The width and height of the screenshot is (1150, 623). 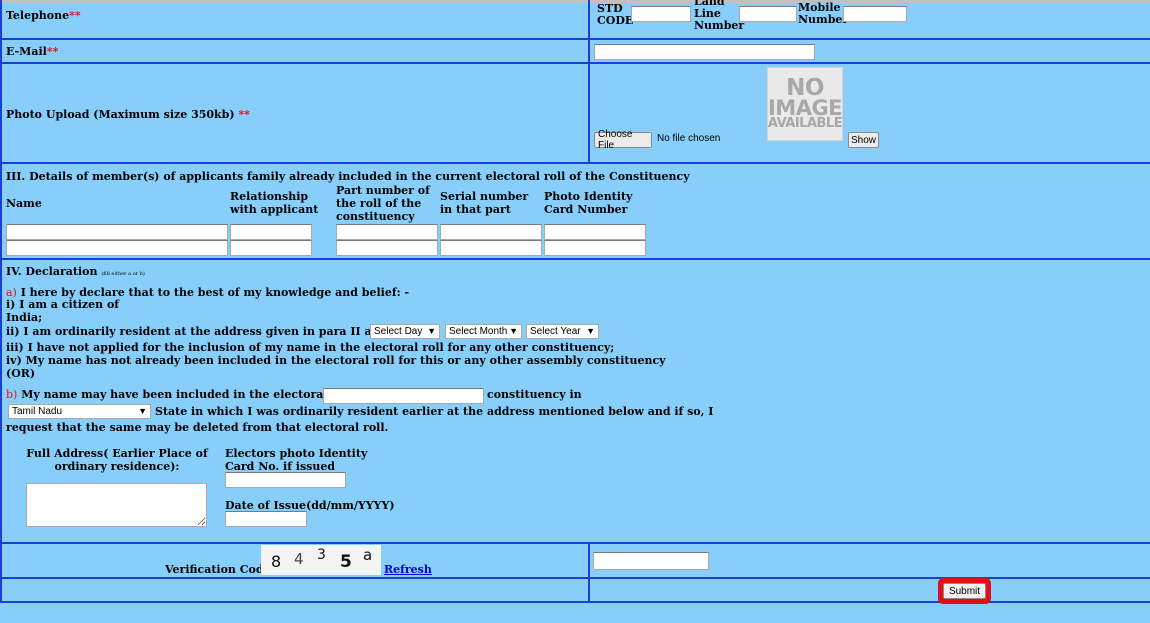 What do you see at coordinates (534, 394) in the screenshot?
I see `declaration-b-text-2: constituency in` at bounding box center [534, 394].